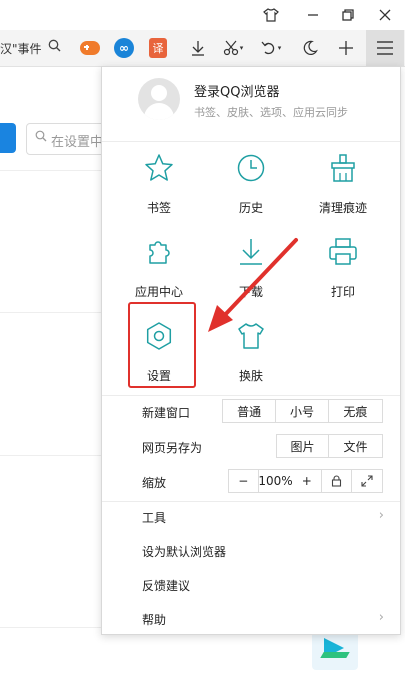  Describe the element at coordinates (303, 446) in the screenshot. I see `save-as-image-button: 图片` at that location.